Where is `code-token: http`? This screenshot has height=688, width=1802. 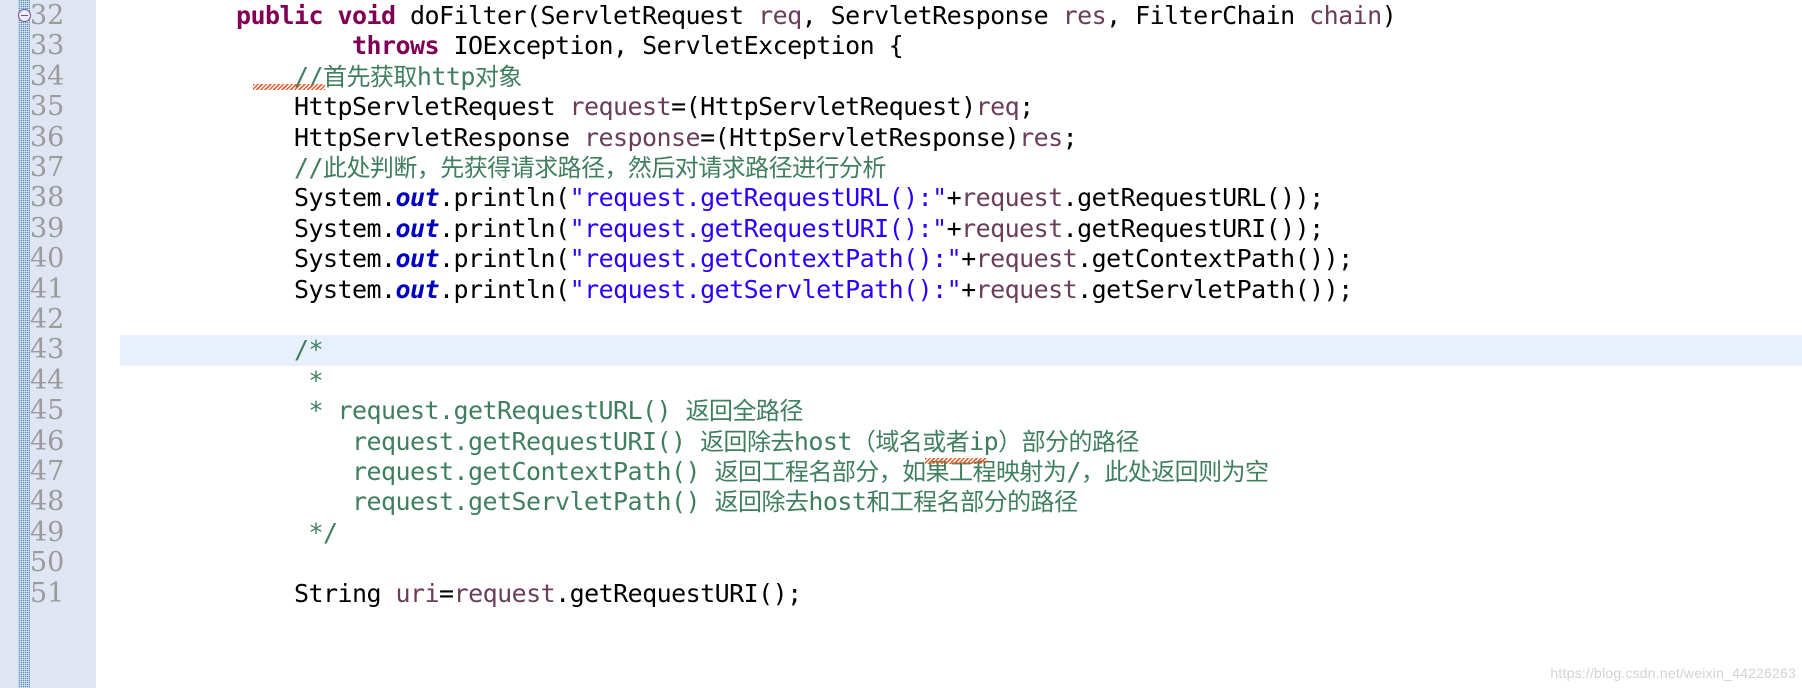
code-token: http is located at coordinates (446, 76).